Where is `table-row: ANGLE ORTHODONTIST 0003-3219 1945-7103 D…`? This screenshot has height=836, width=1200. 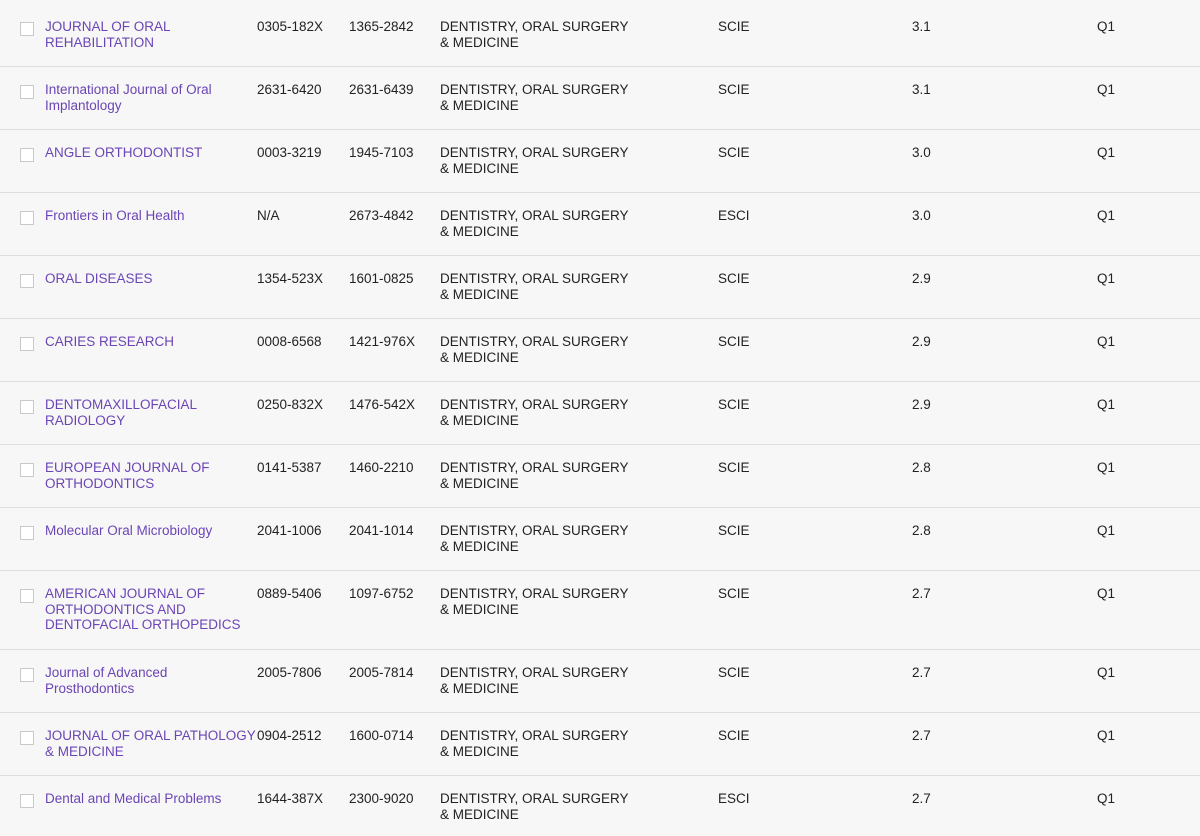 table-row: ANGLE ORTHODONTIST 0003-3219 1945-7103 D… is located at coordinates (600, 161).